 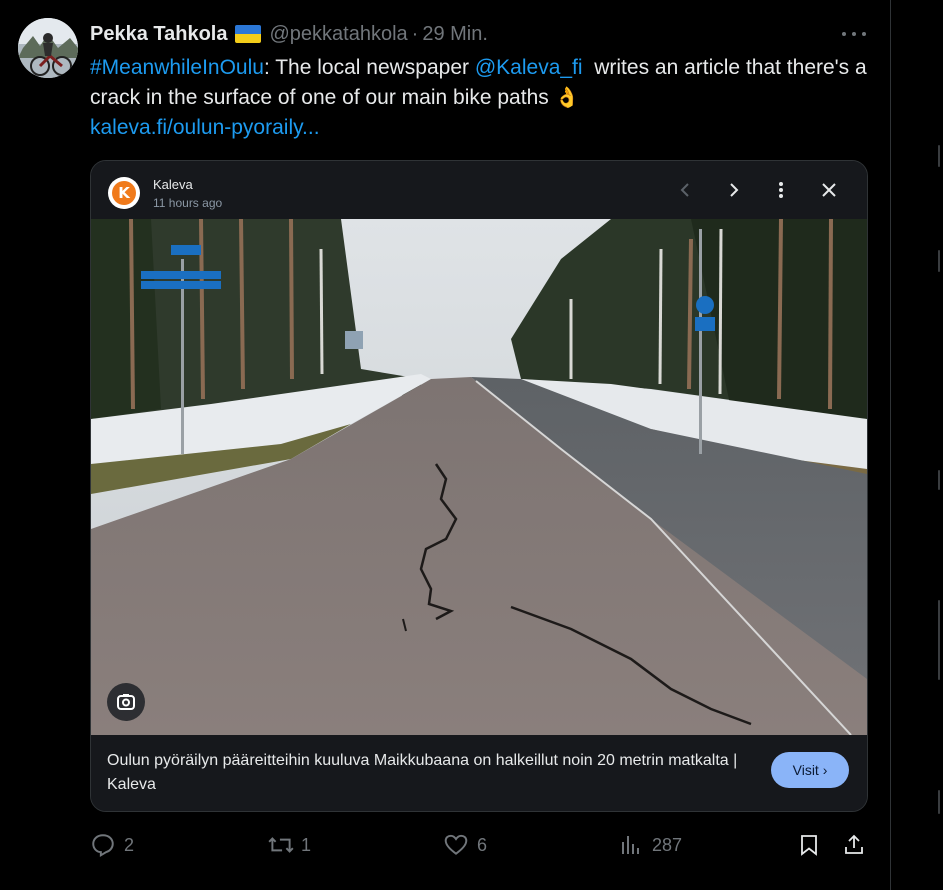 I want to click on share-icon, so click(x=854, y=844).